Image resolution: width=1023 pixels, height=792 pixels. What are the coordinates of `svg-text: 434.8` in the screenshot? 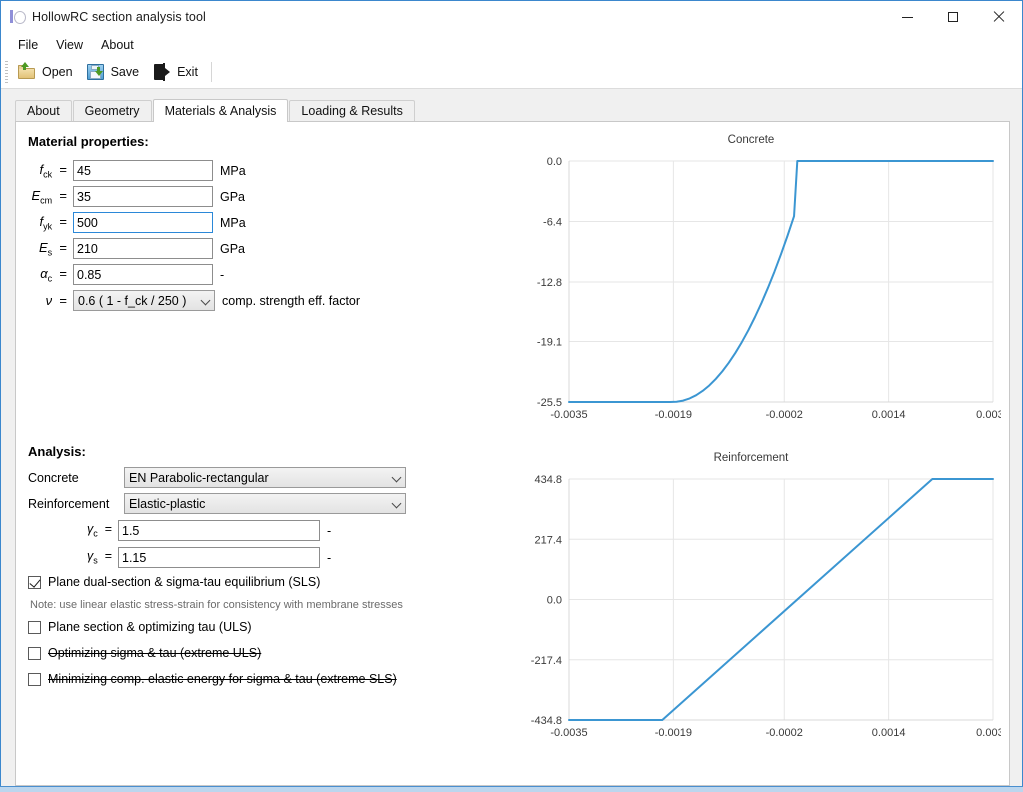 It's located at (548, 480).